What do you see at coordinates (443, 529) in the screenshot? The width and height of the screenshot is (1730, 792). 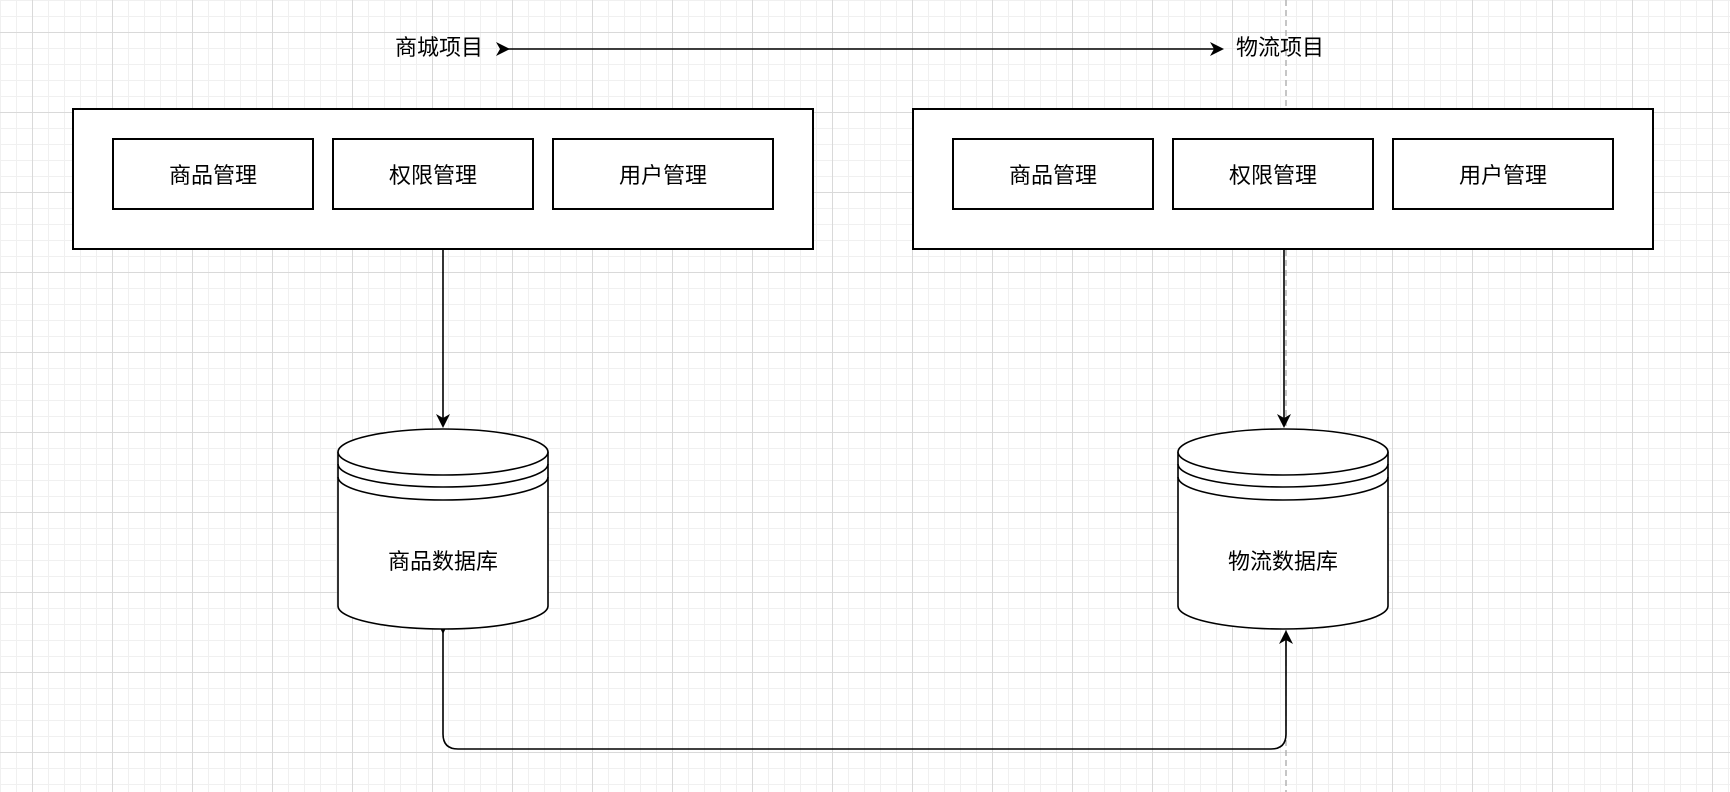 I see `mall-database-cylinder` at bounding box center [443, 529].